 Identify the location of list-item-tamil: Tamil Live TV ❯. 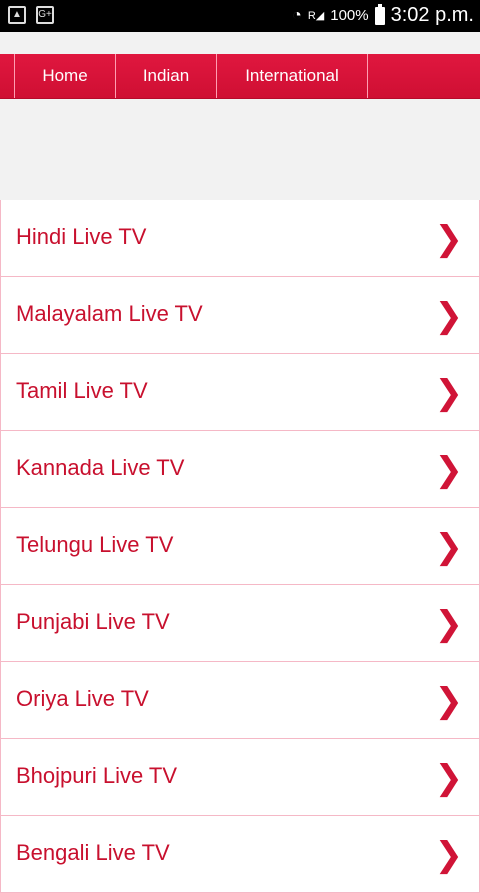
(240, 392).